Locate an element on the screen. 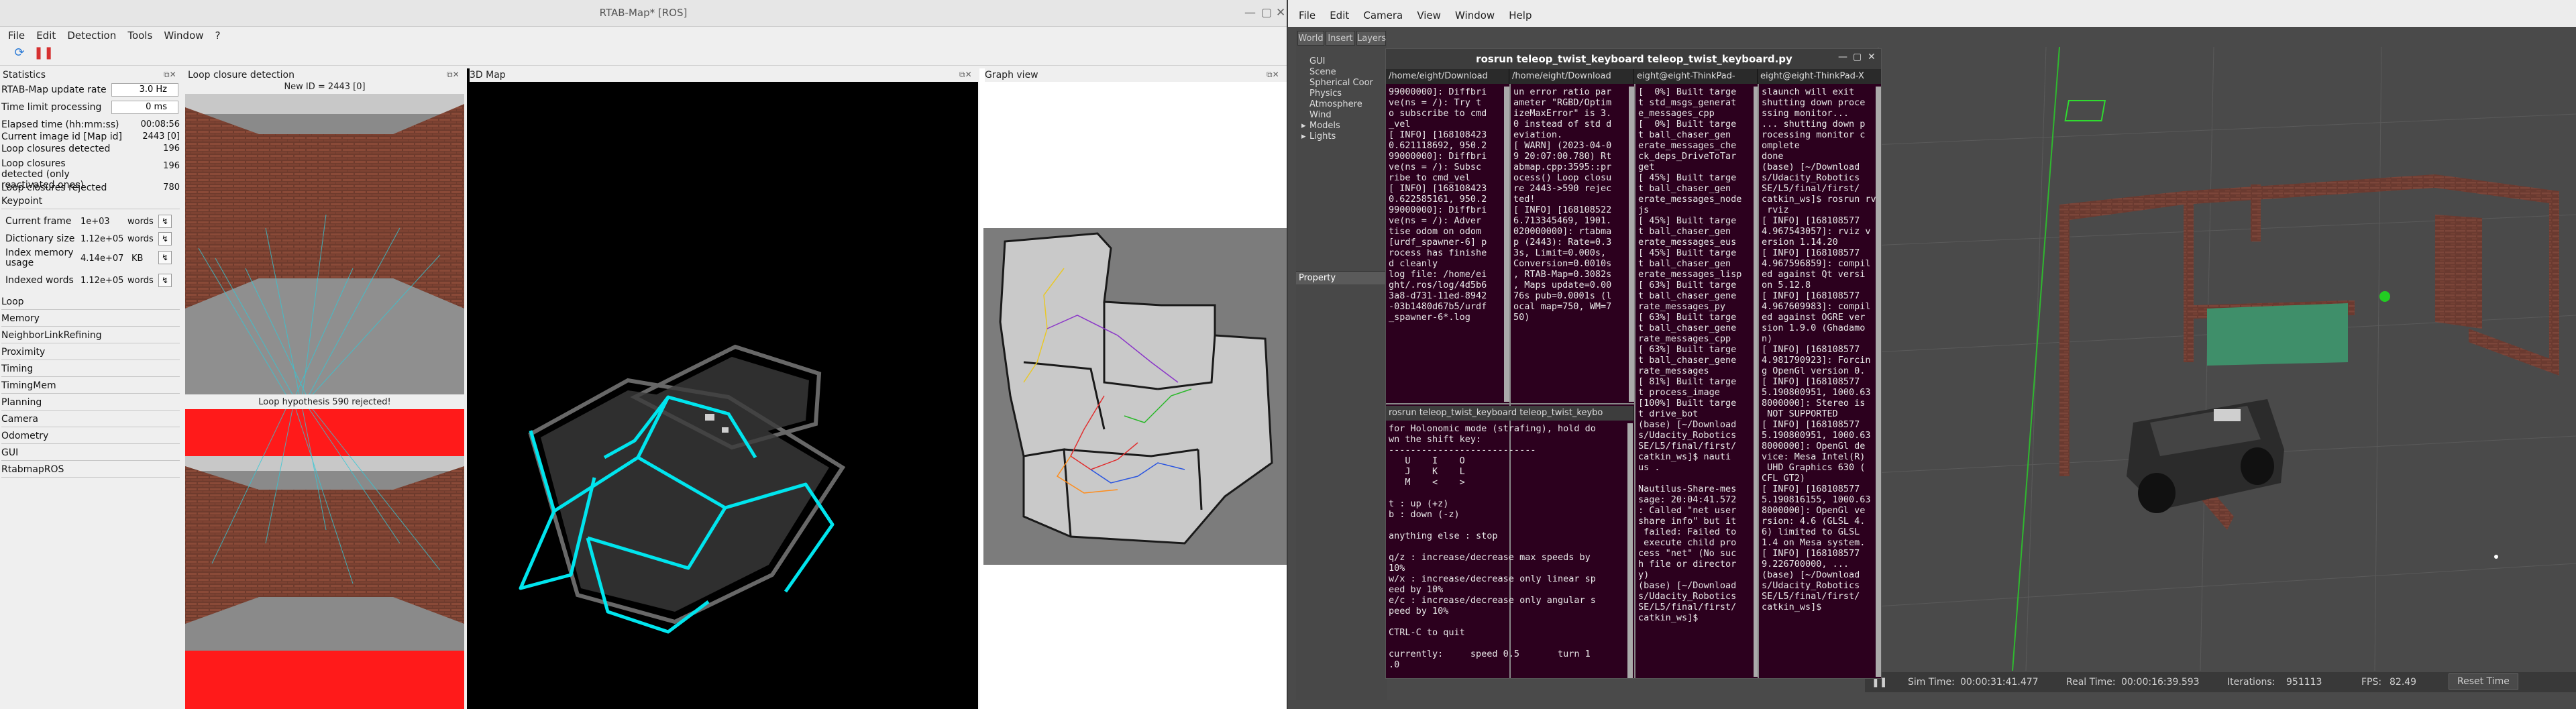 The height and width of the screenshot is (709, 2576). menu-file: File is located at coordinates (16, 36).